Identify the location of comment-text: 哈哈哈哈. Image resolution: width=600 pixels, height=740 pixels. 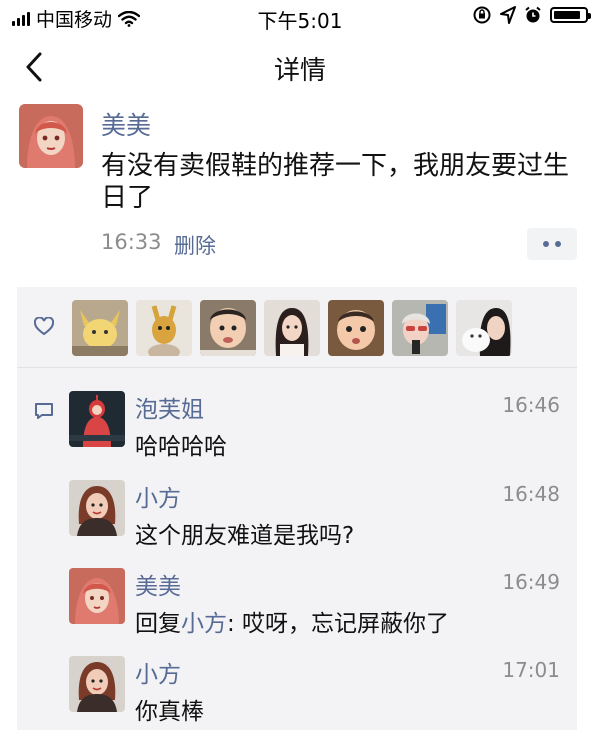
(181, 444).